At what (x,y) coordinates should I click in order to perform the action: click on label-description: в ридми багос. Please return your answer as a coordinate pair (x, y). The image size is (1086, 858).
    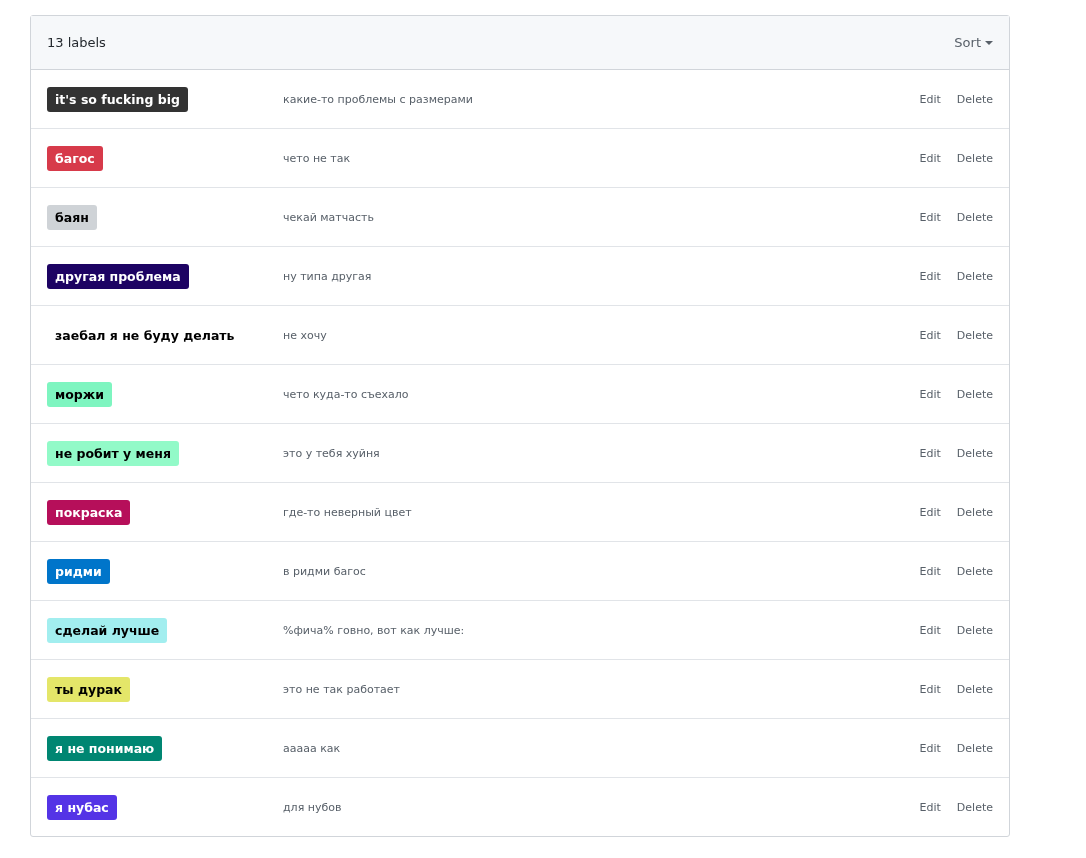
    Looking at the image, I should click on (325, 571).